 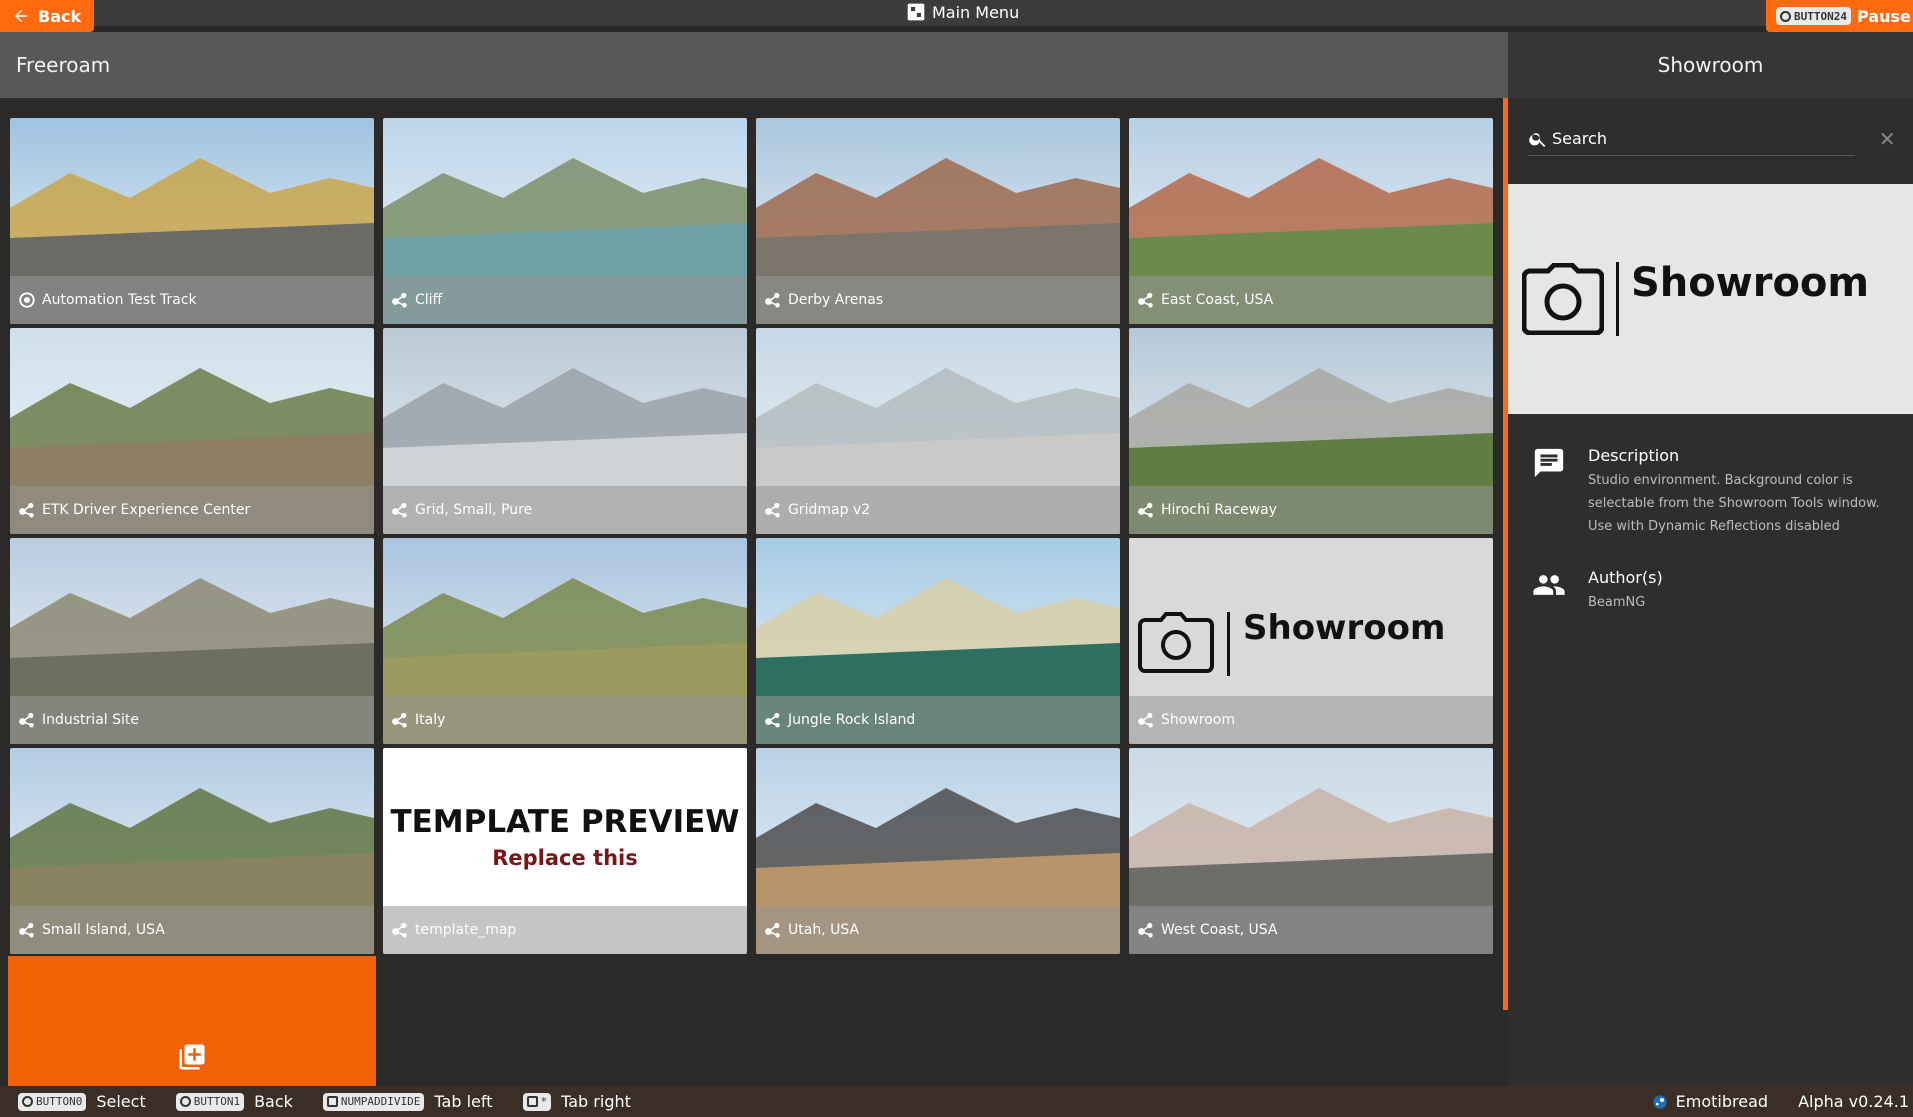 I want to click on description-title: Description, so click(x=1634, y=455).